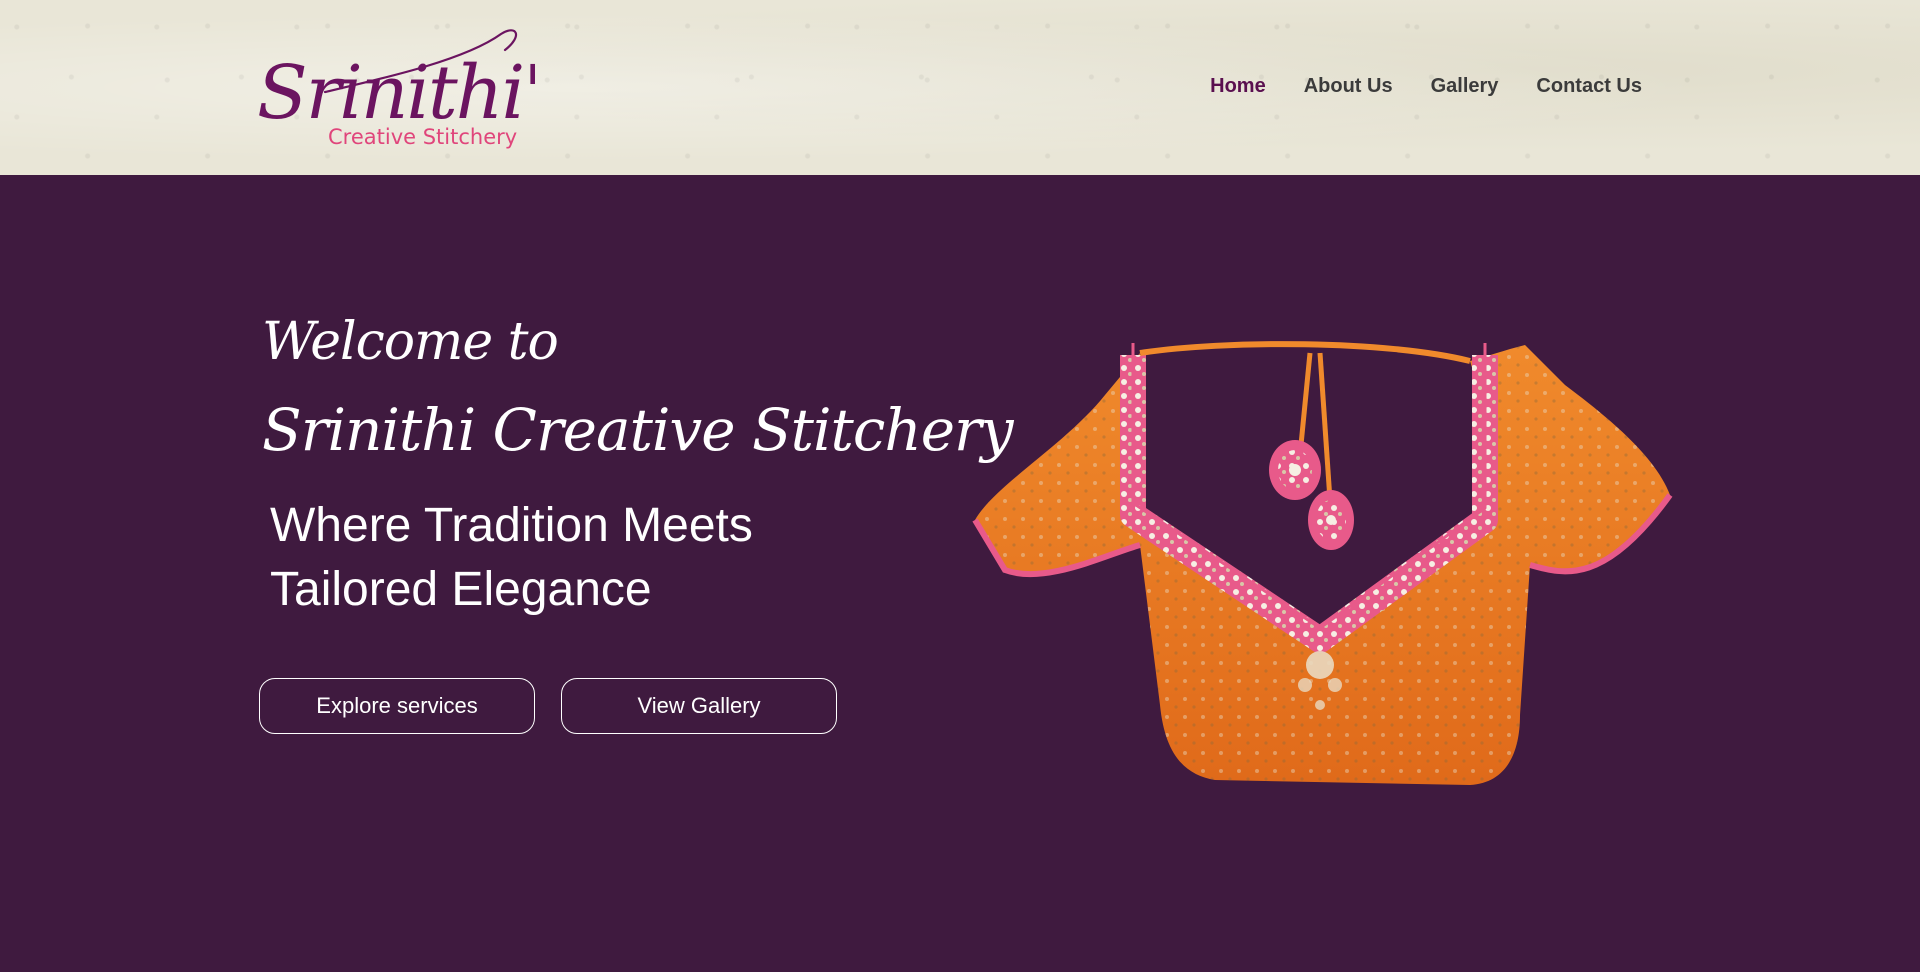  I want to click on nav-gallery: Gallery, so click(1465, 86).